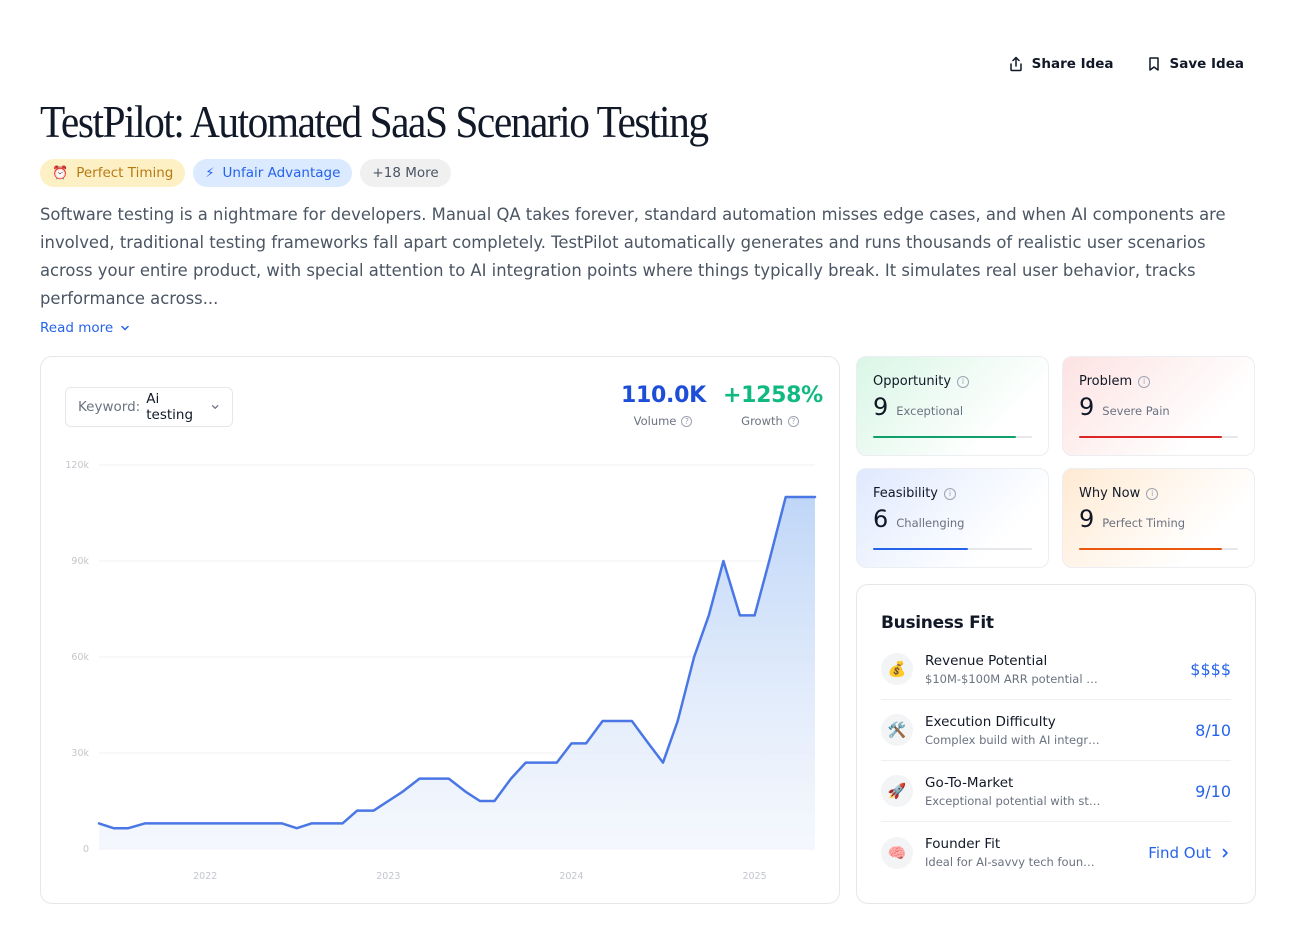 The image size is (1296, 944). I want to click on save-idea-button: Save Idea, so click(1195, 64).